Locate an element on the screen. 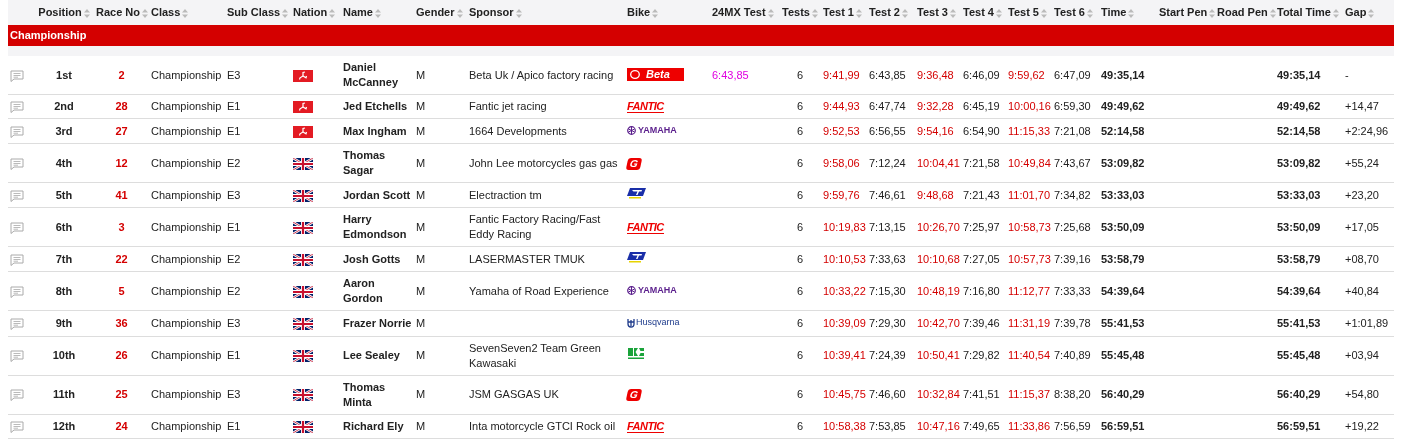 This screenshot has width=1401, height=440. table-cell: 7:39,16 is located at coordinates (1072, 258).